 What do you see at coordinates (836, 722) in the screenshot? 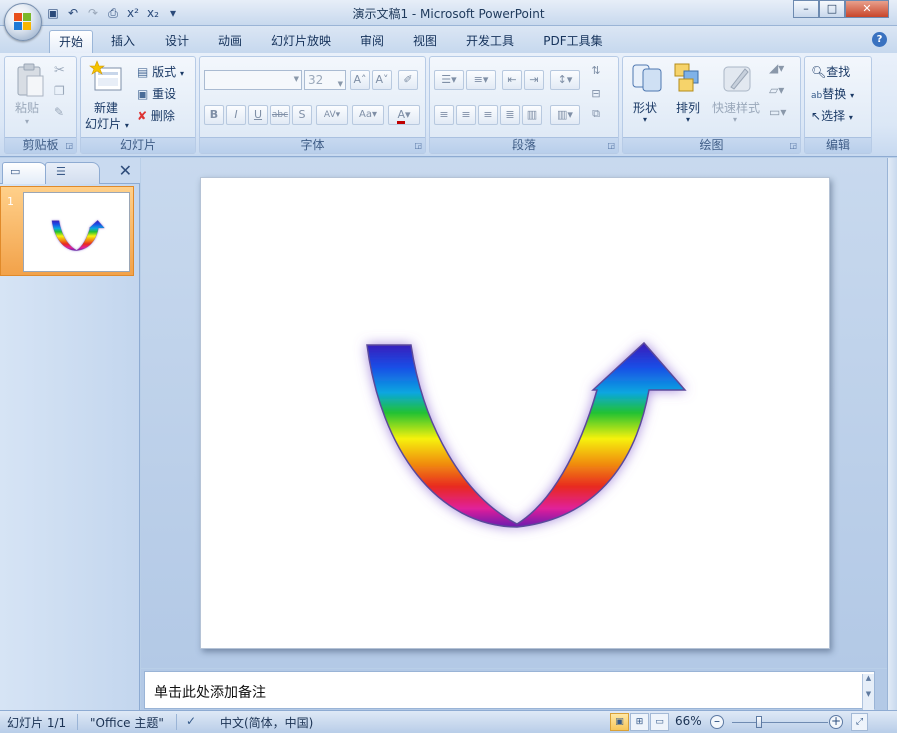
I see `zoom-in-icon: +` at bounding box center [836, 722].